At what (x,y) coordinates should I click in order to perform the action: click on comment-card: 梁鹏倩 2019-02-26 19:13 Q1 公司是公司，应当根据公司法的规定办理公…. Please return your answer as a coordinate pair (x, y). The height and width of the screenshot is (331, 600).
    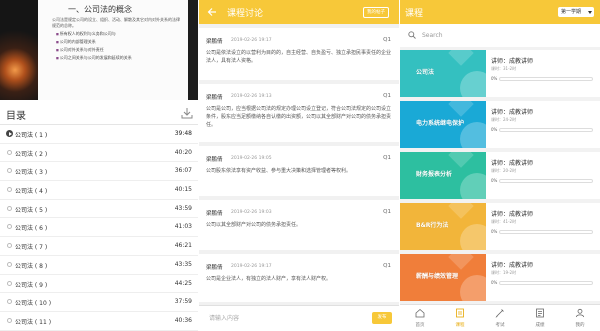
    Looking at the image, I should click on (299, 113).